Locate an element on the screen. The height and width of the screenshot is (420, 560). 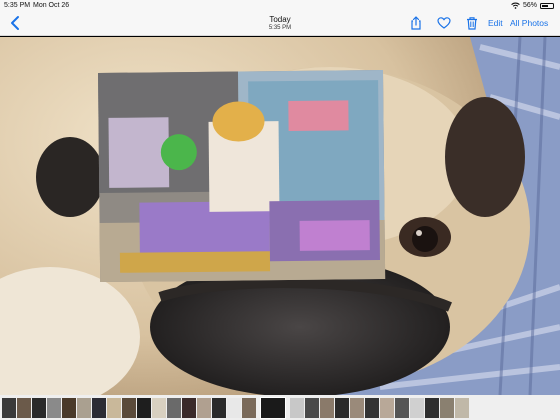
nav-bar: Today 5:35 PM Edit All Photos is located at coordinates (280, 24).